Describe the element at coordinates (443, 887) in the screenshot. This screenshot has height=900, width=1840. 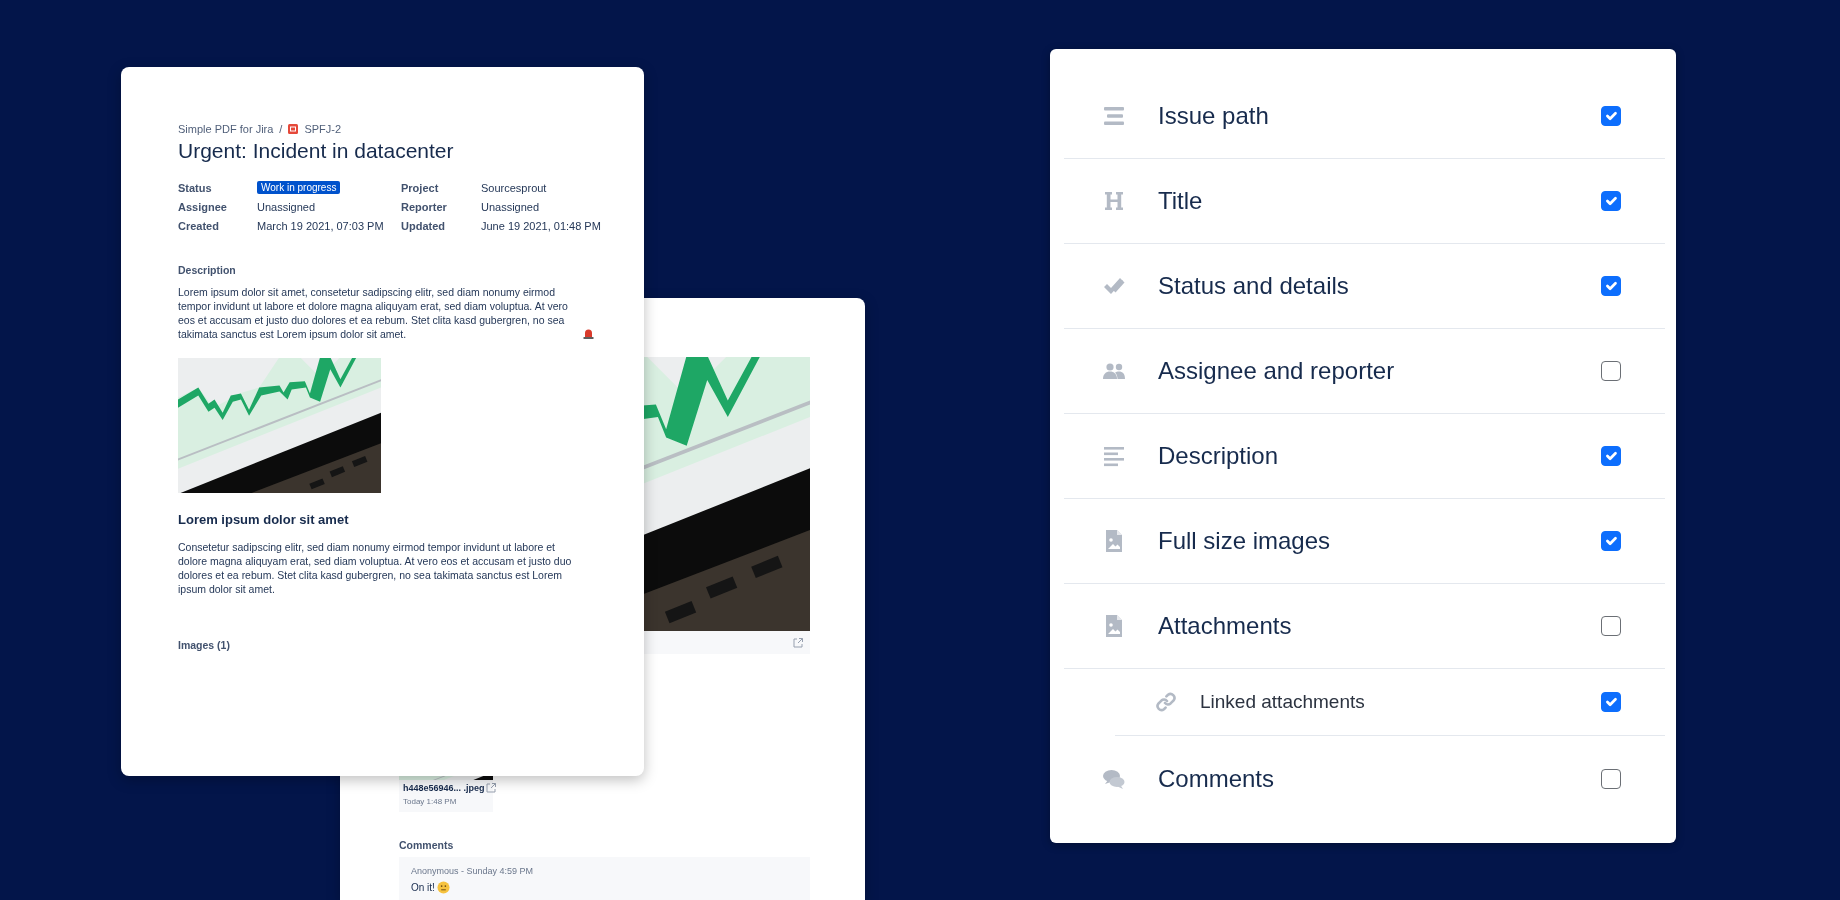
I see `smiley-icon` at that location.